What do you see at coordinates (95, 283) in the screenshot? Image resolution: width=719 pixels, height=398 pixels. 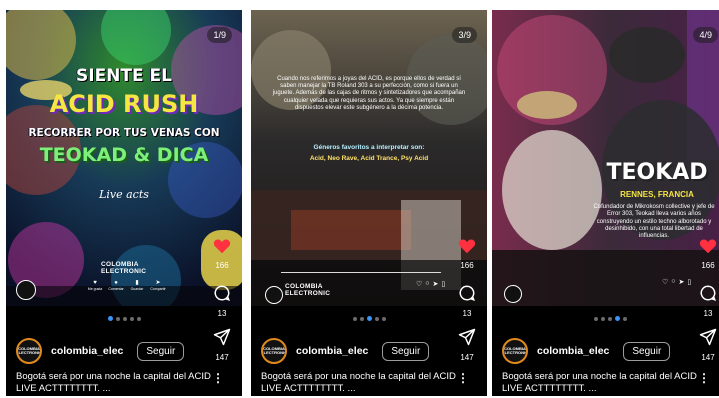 I see `heart-icon: ♥` at bounding box center [95, 283].